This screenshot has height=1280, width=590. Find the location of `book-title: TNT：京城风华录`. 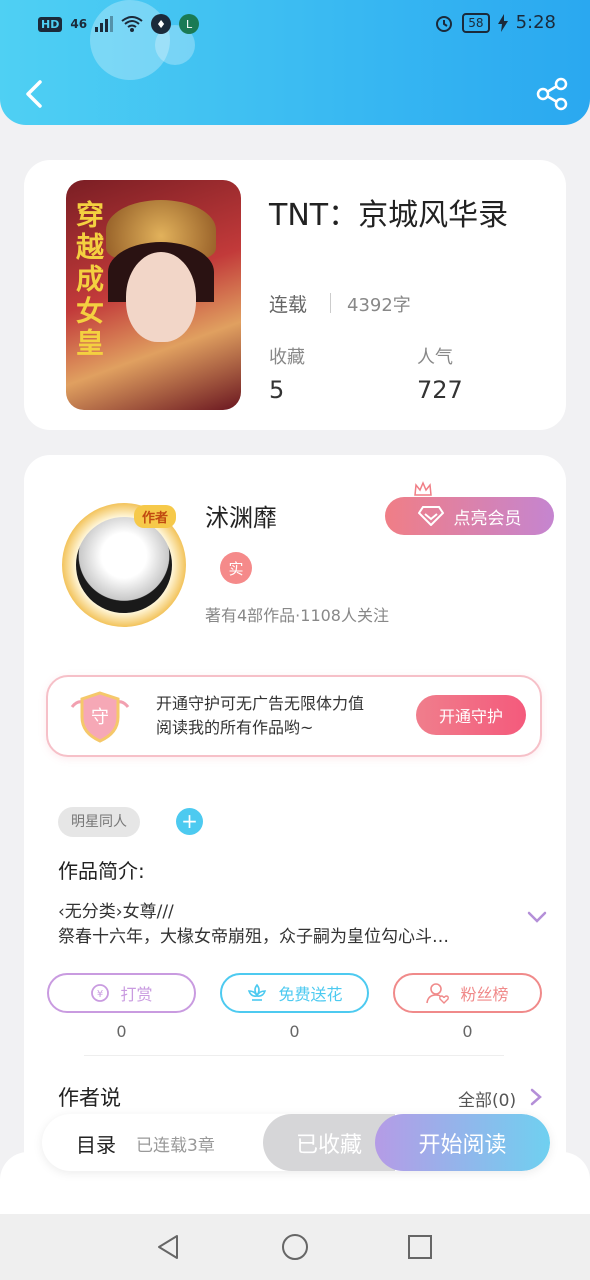

book-title: TNT：京城风华录 is located at coordinates (389, 215).